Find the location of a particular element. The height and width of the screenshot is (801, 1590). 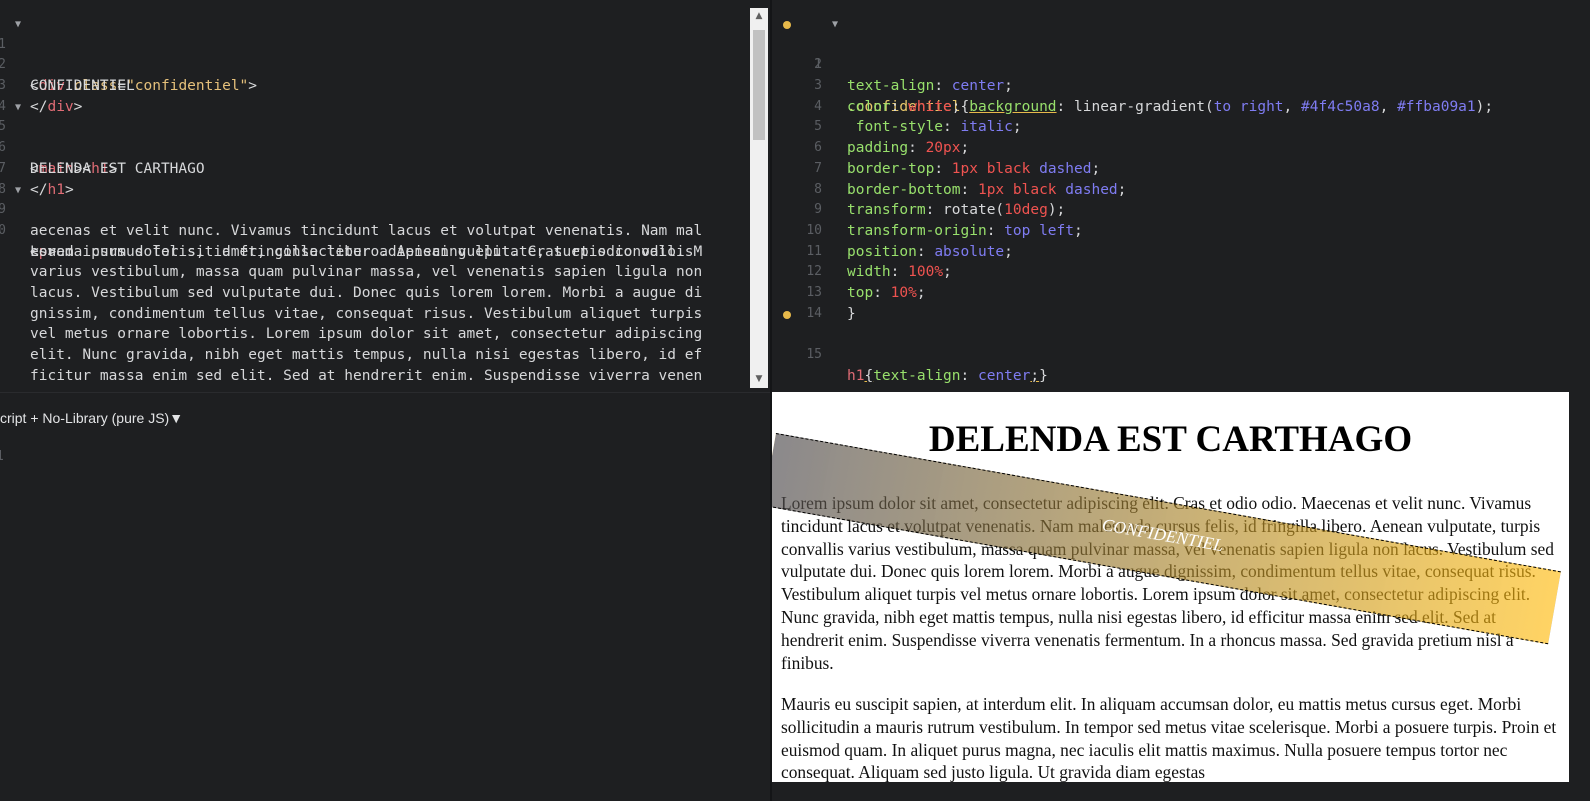

css-value: center is located at coordinates (1004, 375).